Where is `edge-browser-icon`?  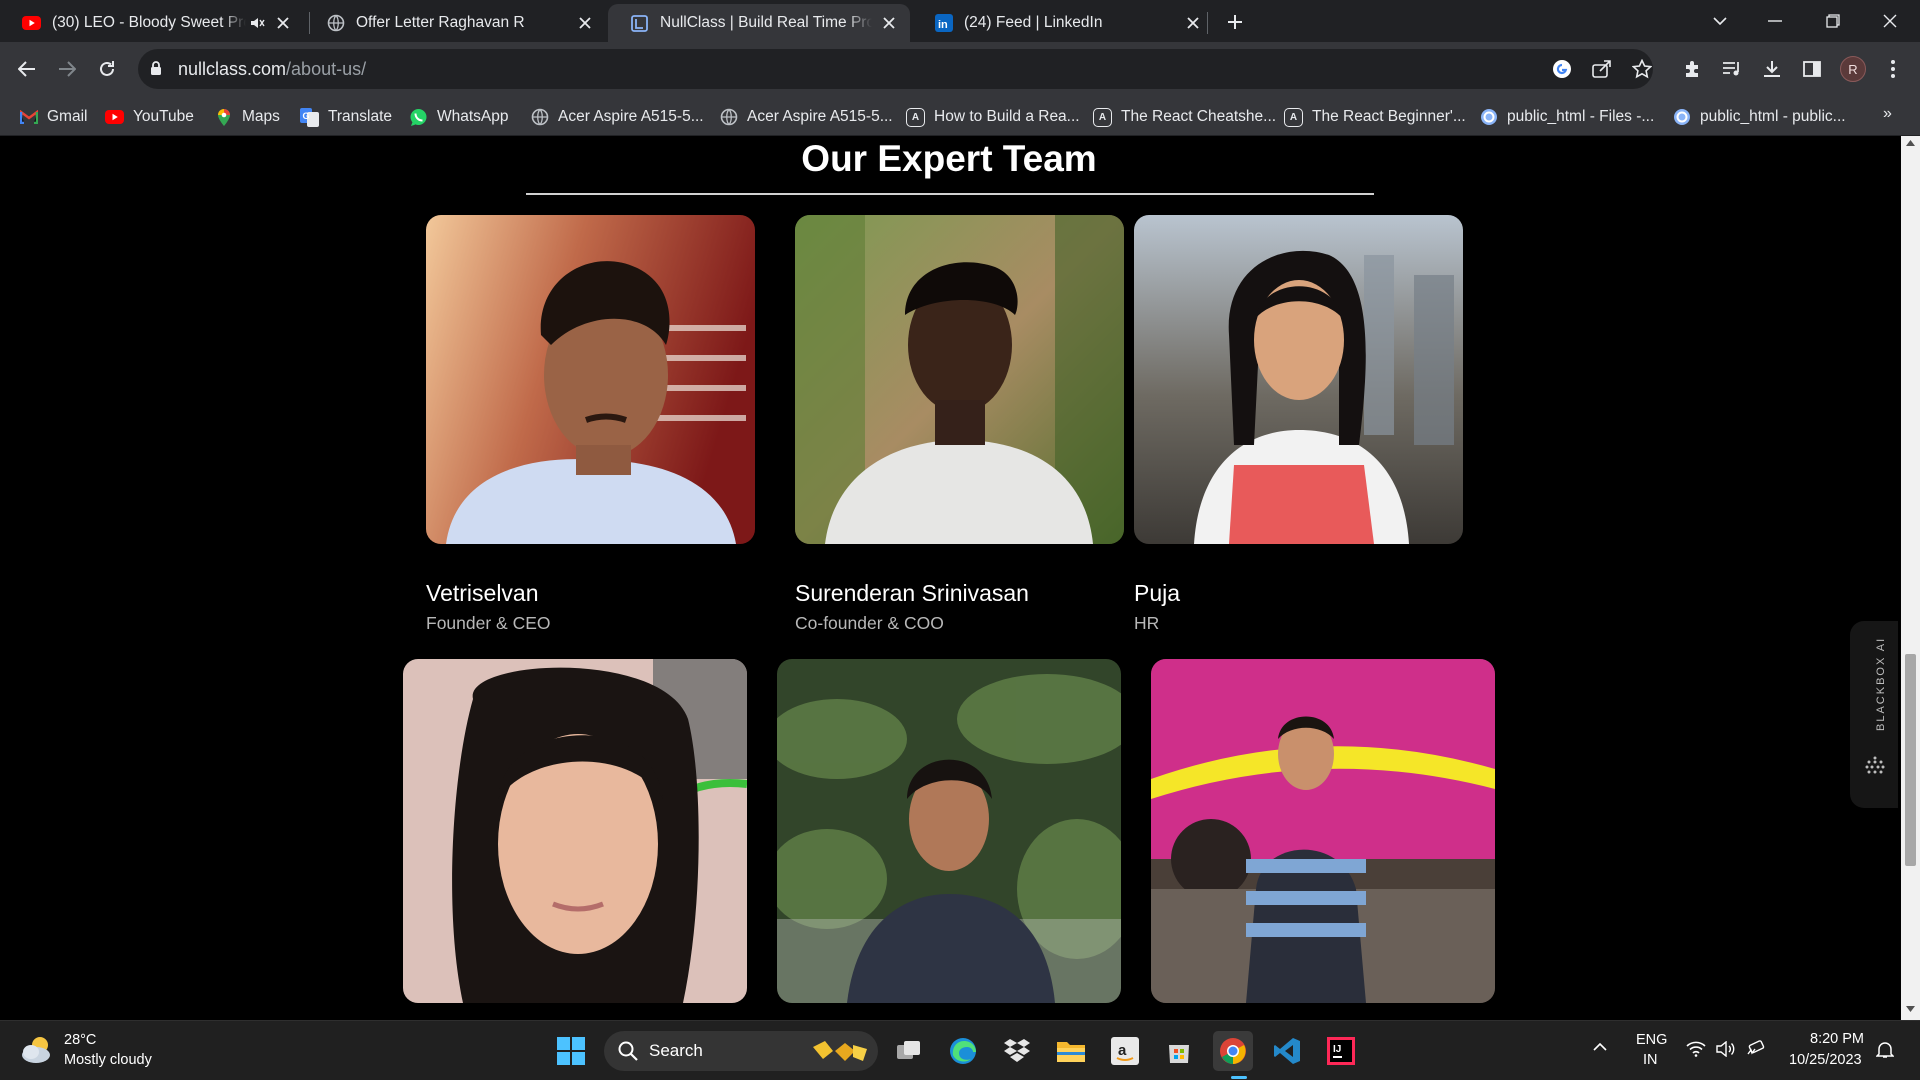 edge-browser-icon is located at coordinates (963, 1051).